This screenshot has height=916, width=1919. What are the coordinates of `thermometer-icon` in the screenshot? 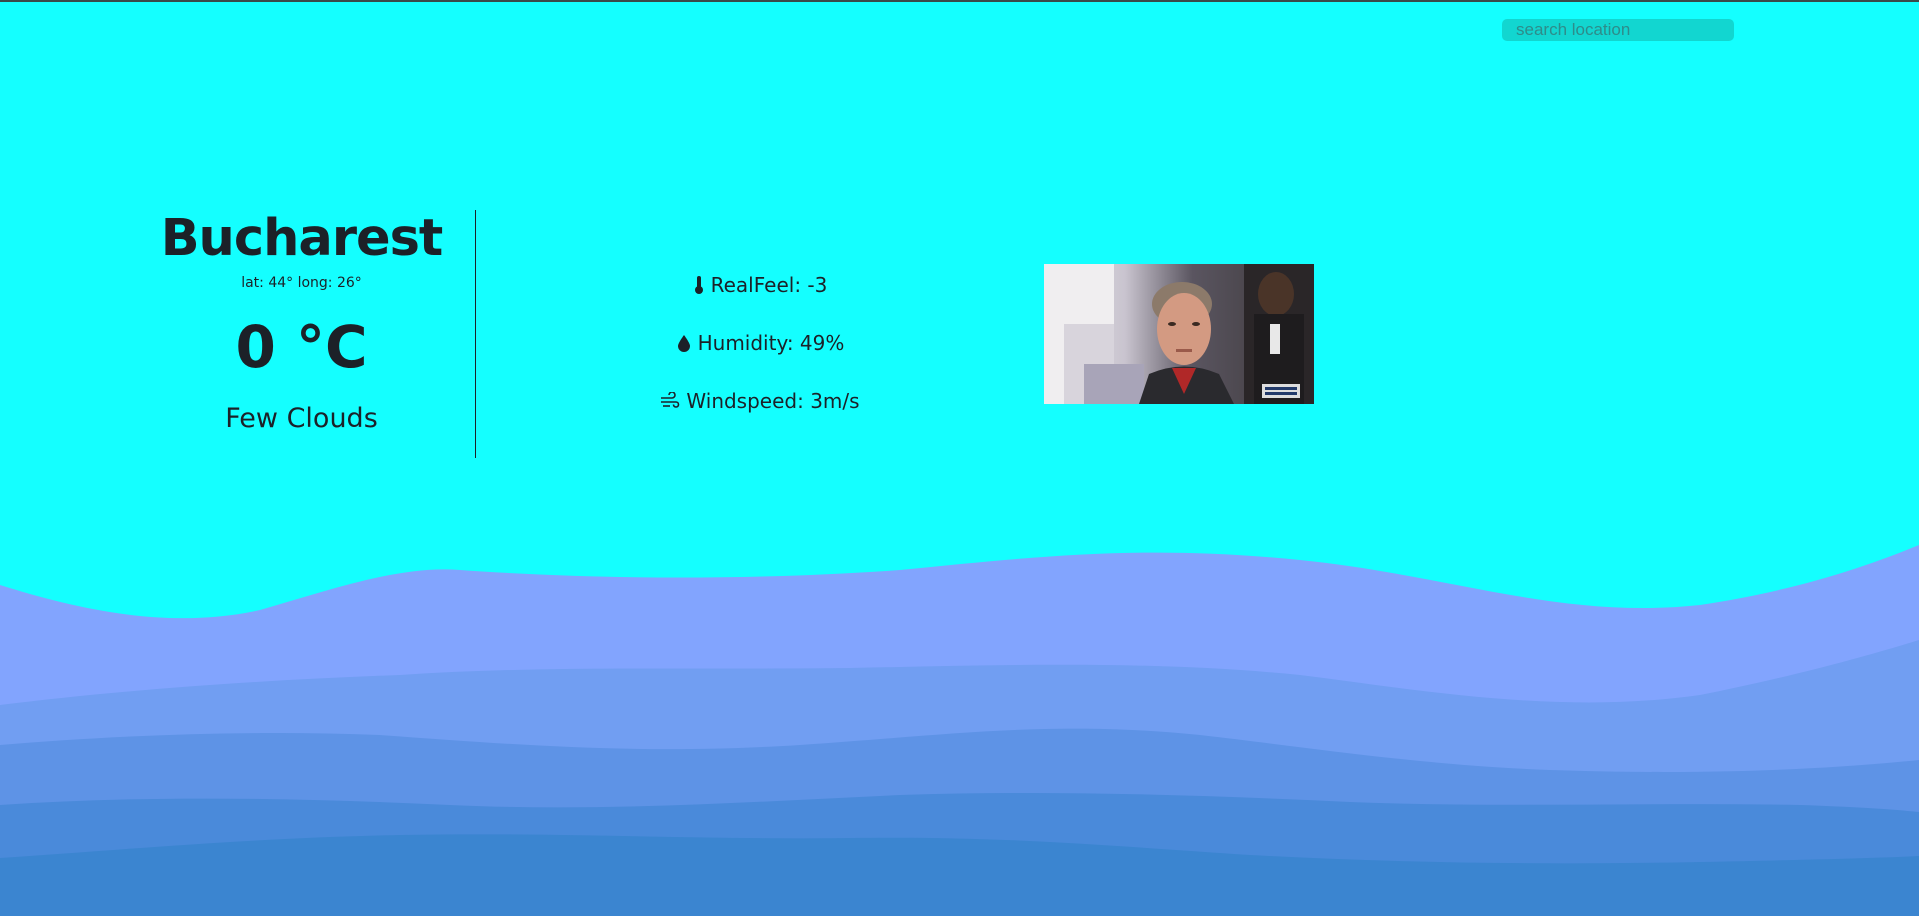 It's located at (699, 285).